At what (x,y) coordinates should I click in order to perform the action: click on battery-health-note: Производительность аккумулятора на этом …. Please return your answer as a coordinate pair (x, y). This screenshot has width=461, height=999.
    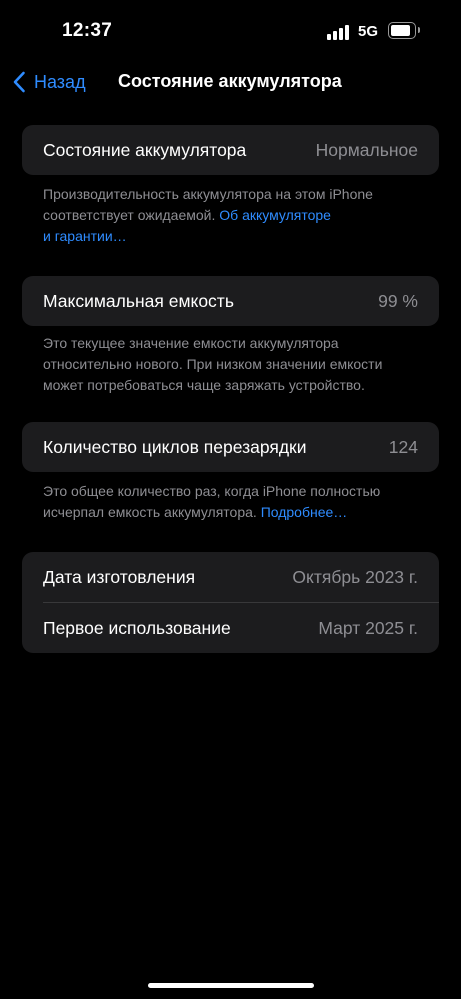
    Looking at the image, I should click on (223, 215).